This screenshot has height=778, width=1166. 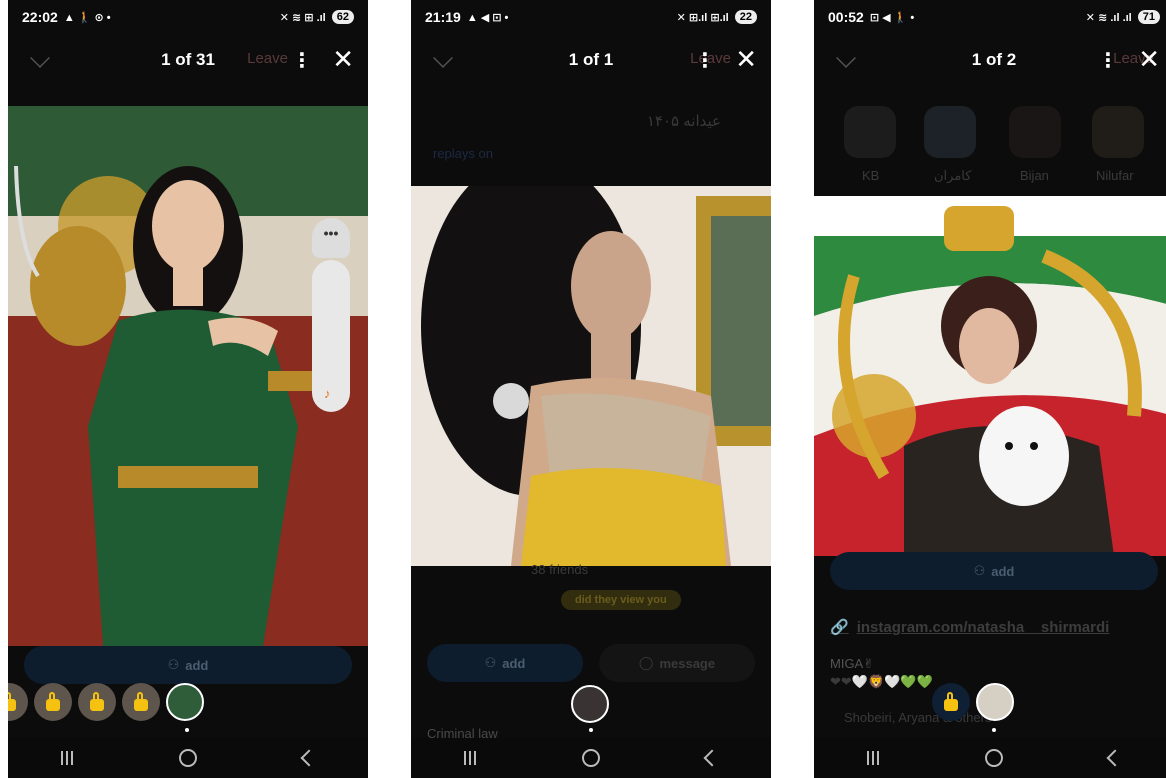 What do you see at coordinates (302, 17) in the screenshot?
I see `status-icons-right: ✕ ≋ ⊞ .ıl` at bounding box center [302, 17].